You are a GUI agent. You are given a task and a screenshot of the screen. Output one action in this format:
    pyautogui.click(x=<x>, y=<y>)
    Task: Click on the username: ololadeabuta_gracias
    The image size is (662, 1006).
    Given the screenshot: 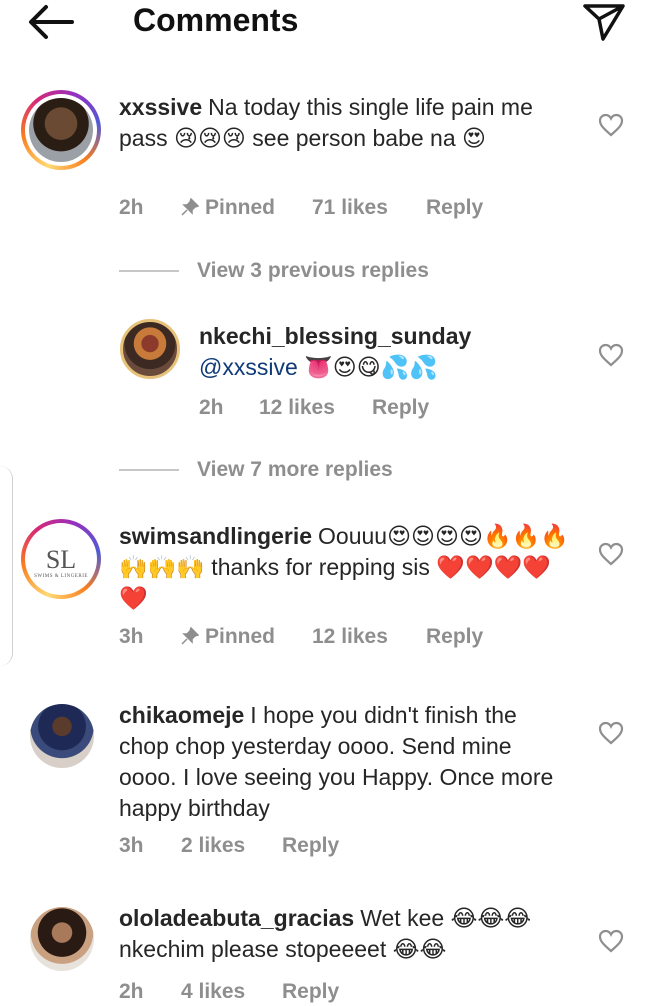 What is the action you would take?
    pyautogui.click(x=236, y=918)
    